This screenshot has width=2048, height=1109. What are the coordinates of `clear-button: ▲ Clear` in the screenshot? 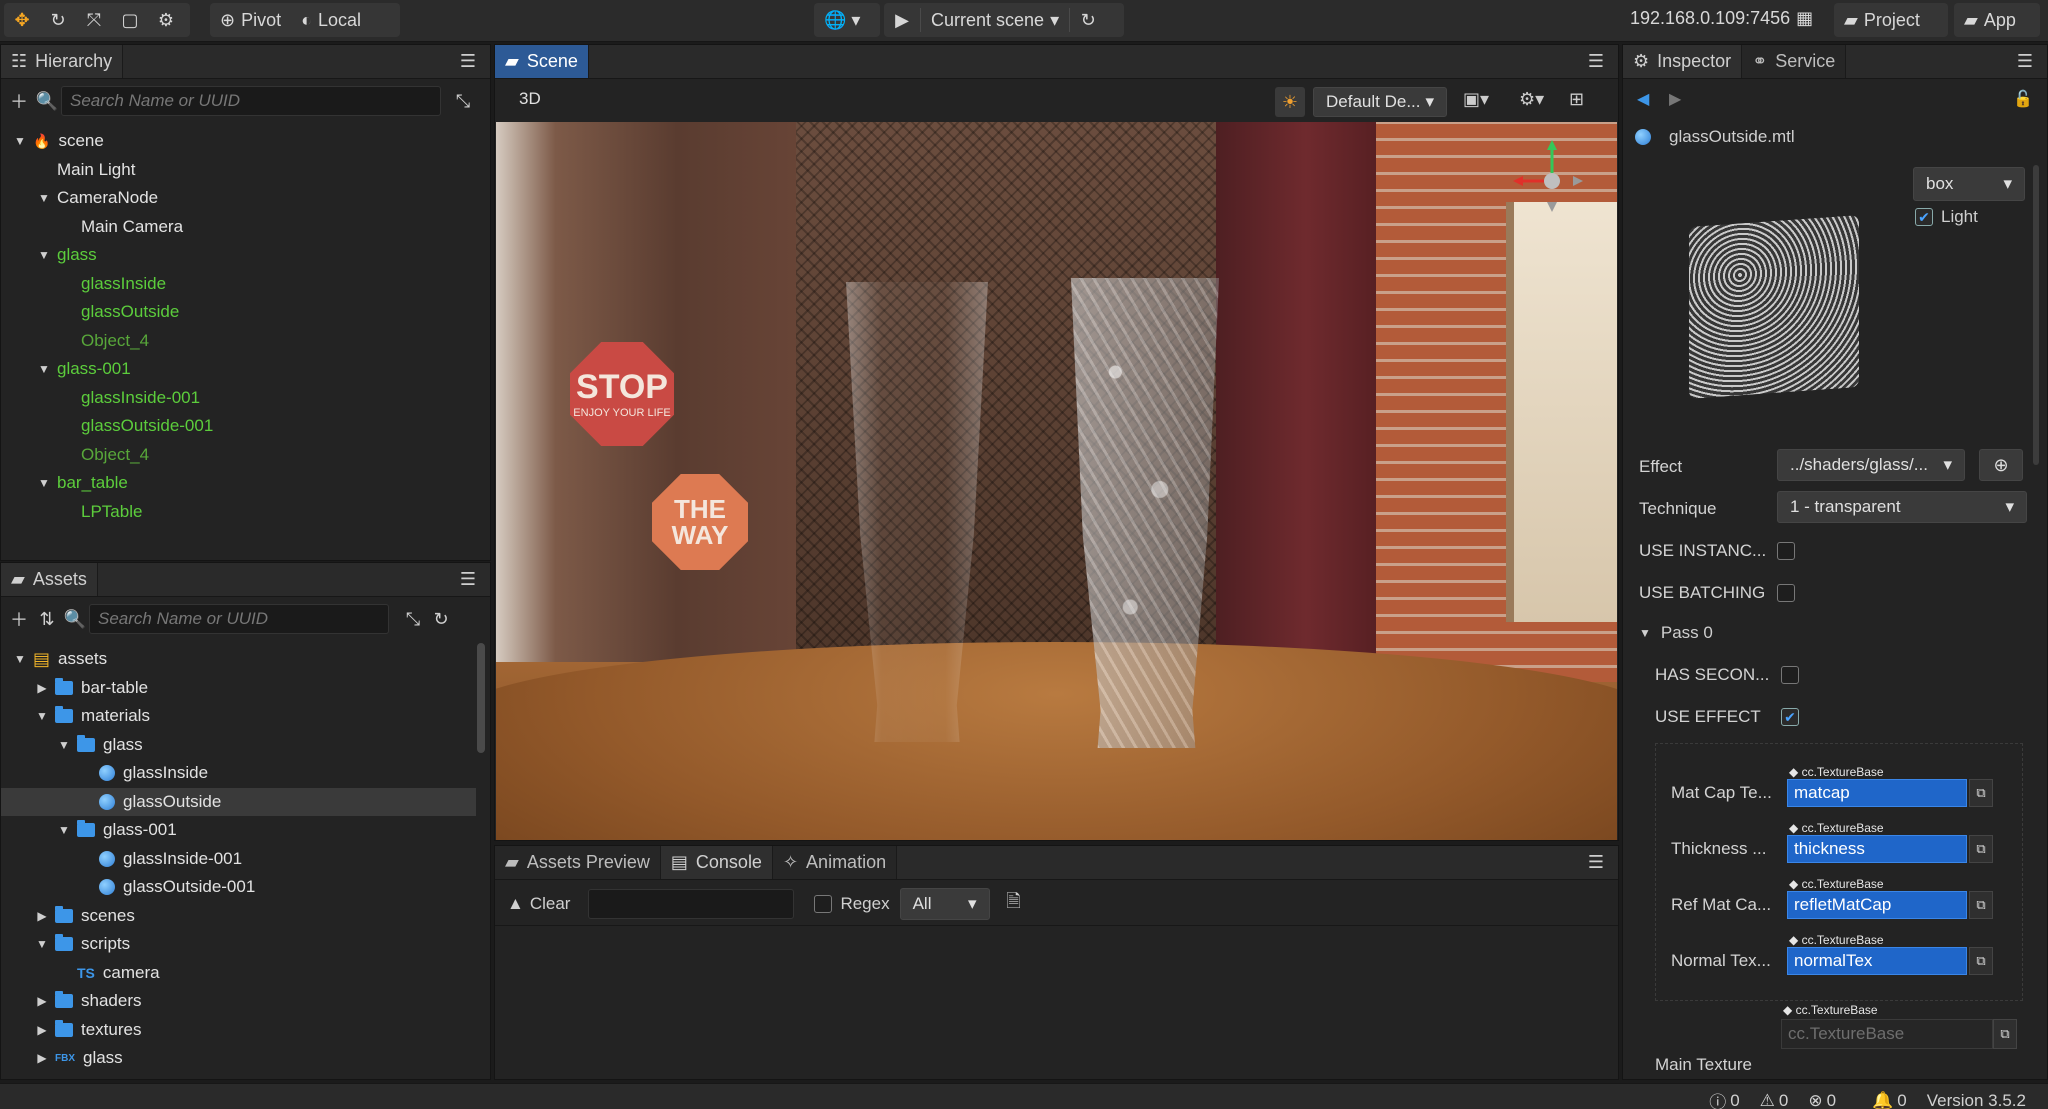 It's located at (538, 904).